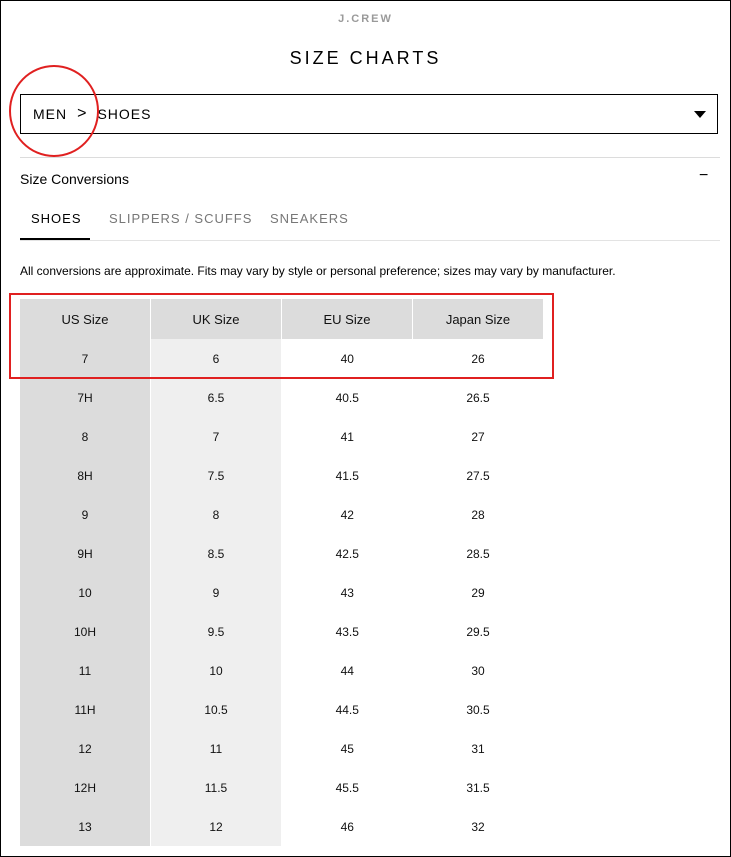 The image size is (731, 857). I want to click on cell-us-size: 8, so click(85, 436).